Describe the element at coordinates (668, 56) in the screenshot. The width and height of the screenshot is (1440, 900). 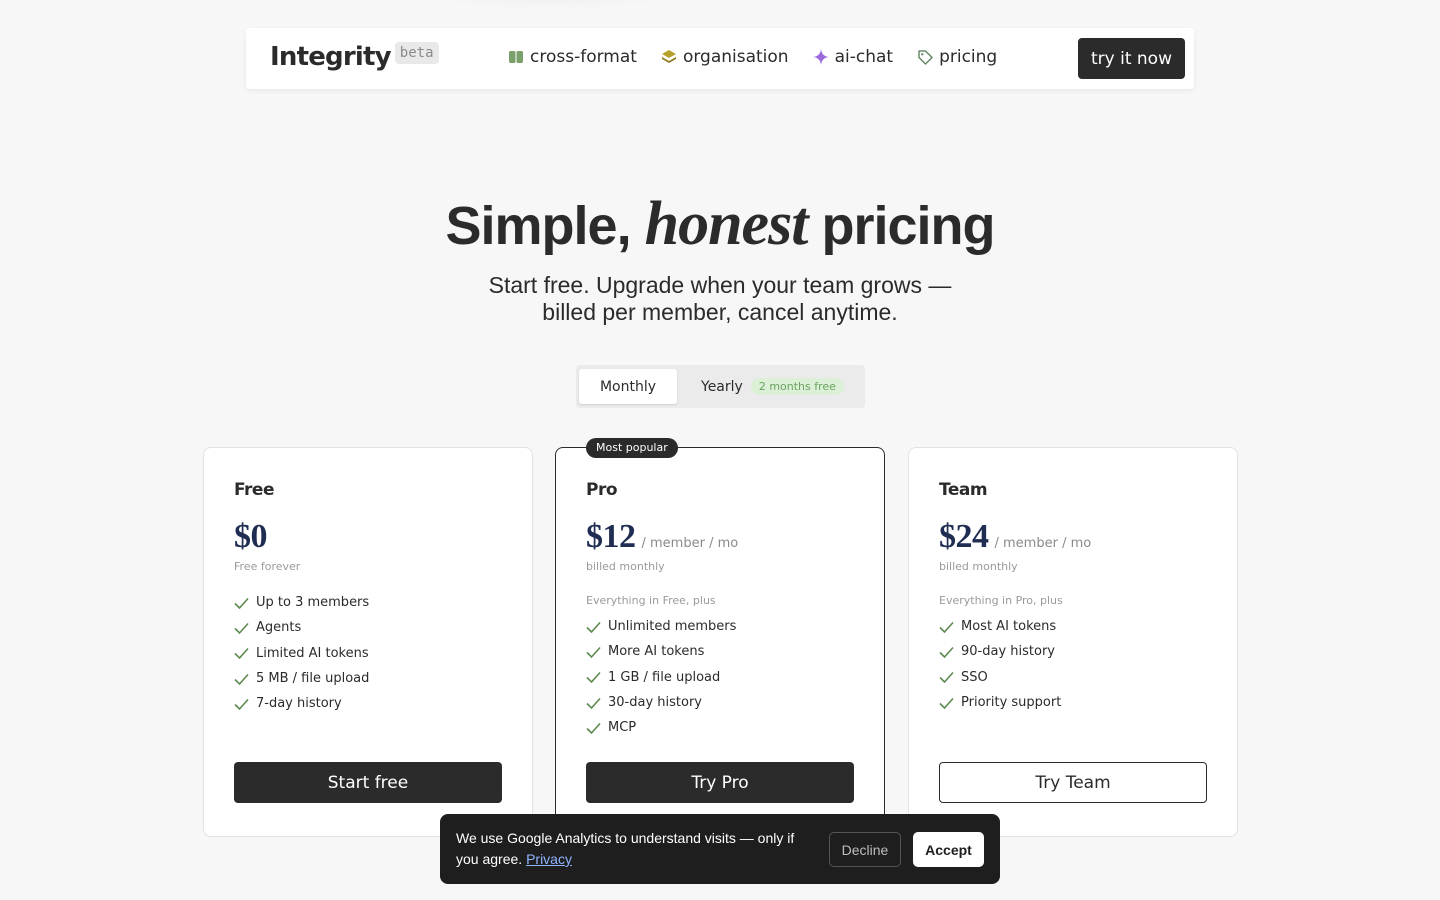
I see `layers-icon` at that location.